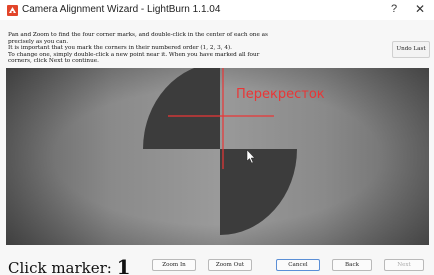  I want to click on click-marker-label: Click marker:, so click(60, 267).